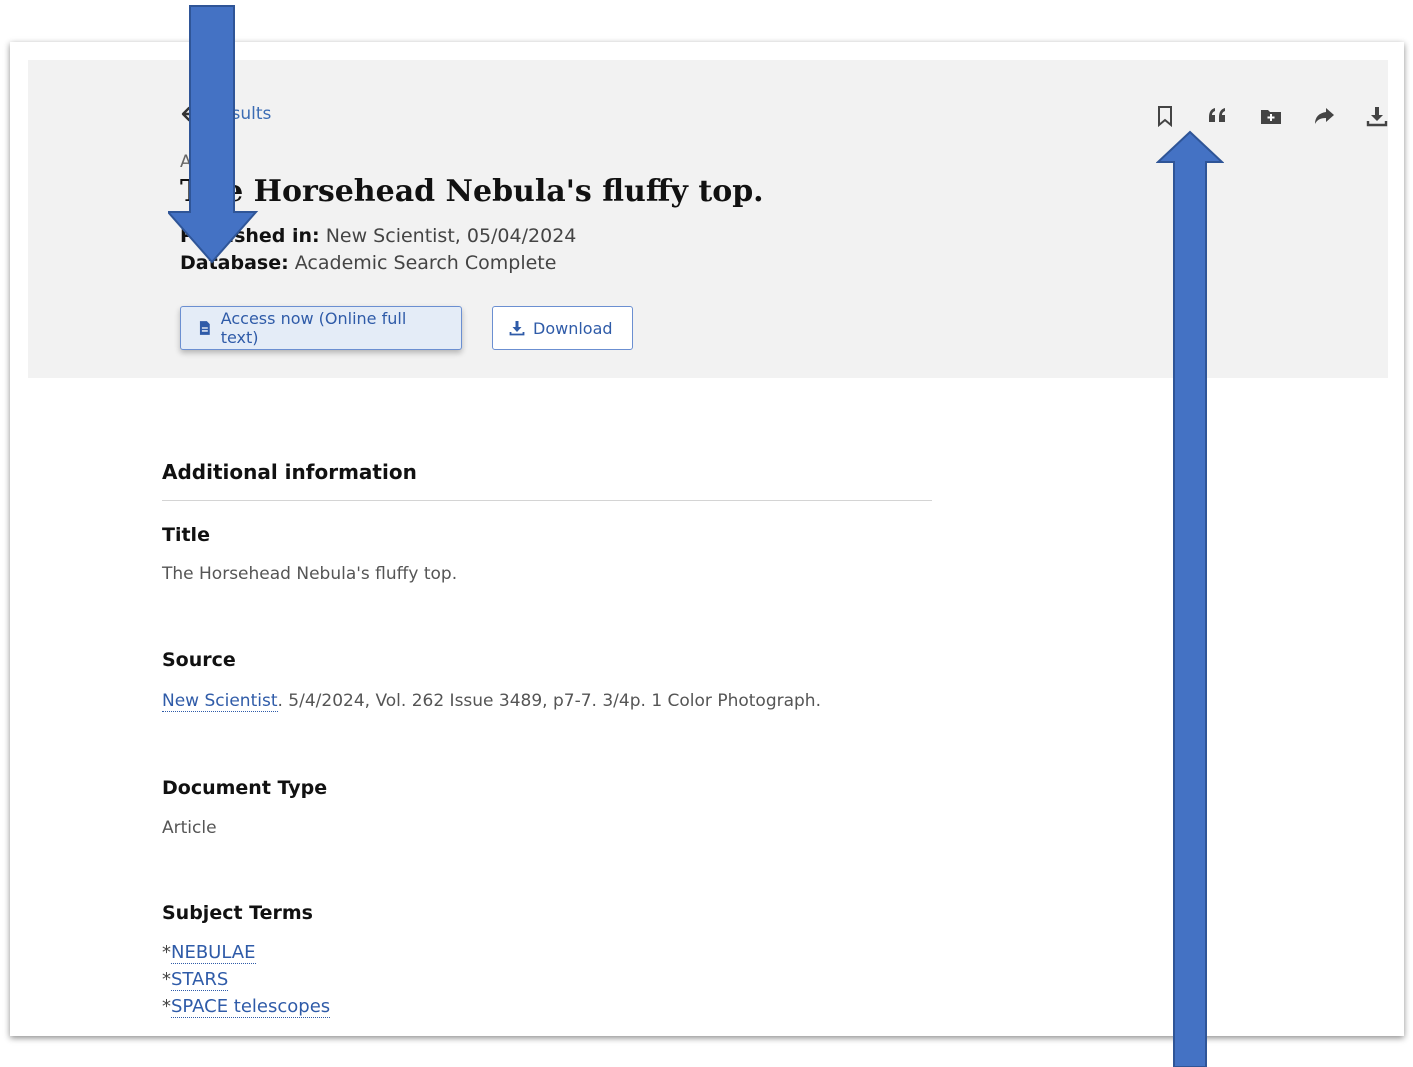 The width and height of the screenshot is (1413, 1067). I want to click on subject-terms-list: *NEBULAE *STARS *SPACE telescopes, so click(246, 982).